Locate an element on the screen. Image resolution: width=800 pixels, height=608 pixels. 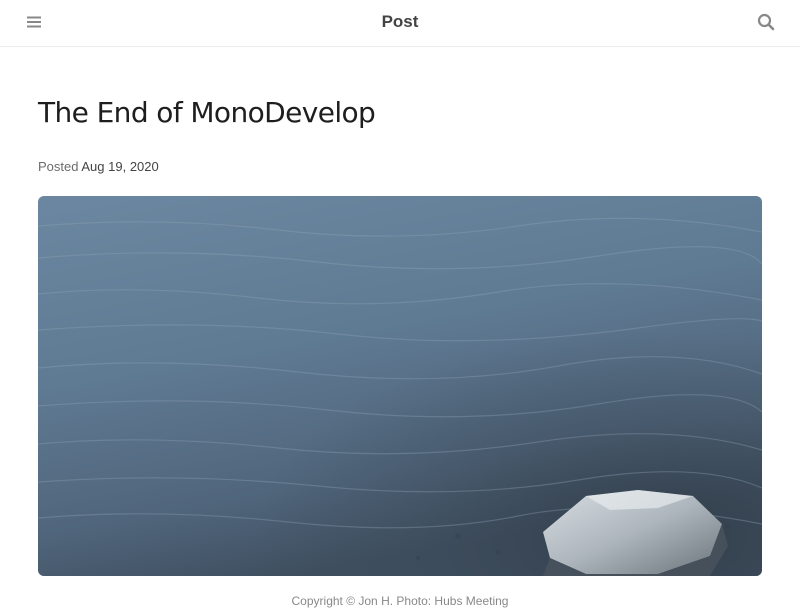
post-meta: Posted Aug 19, 2020 is located at coordinates (98, 166).